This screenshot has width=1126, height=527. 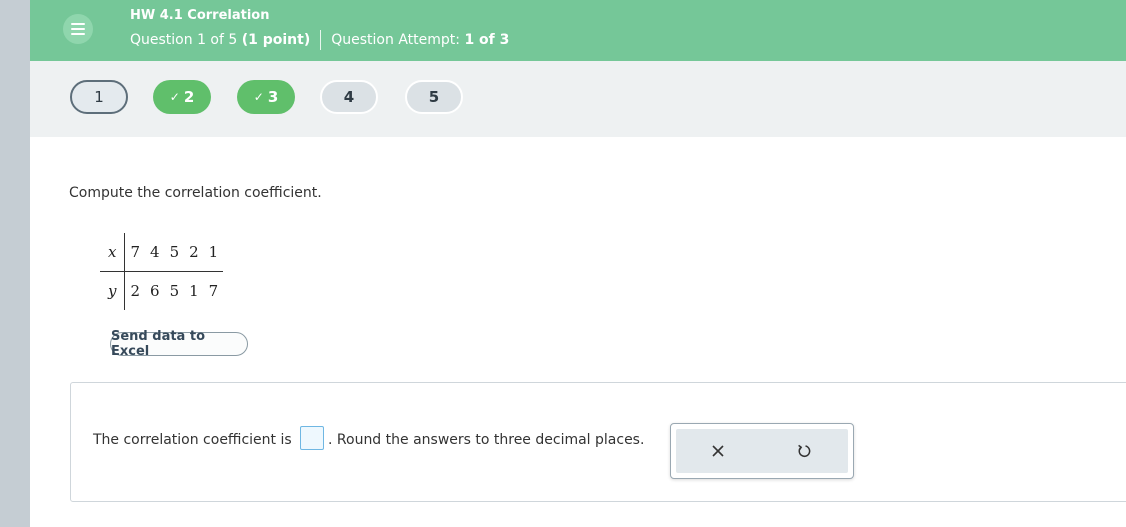 What do you see at coordinates (113, 252) in the screenshot?
I see `x-label: x` at bounding box center [113, 252].